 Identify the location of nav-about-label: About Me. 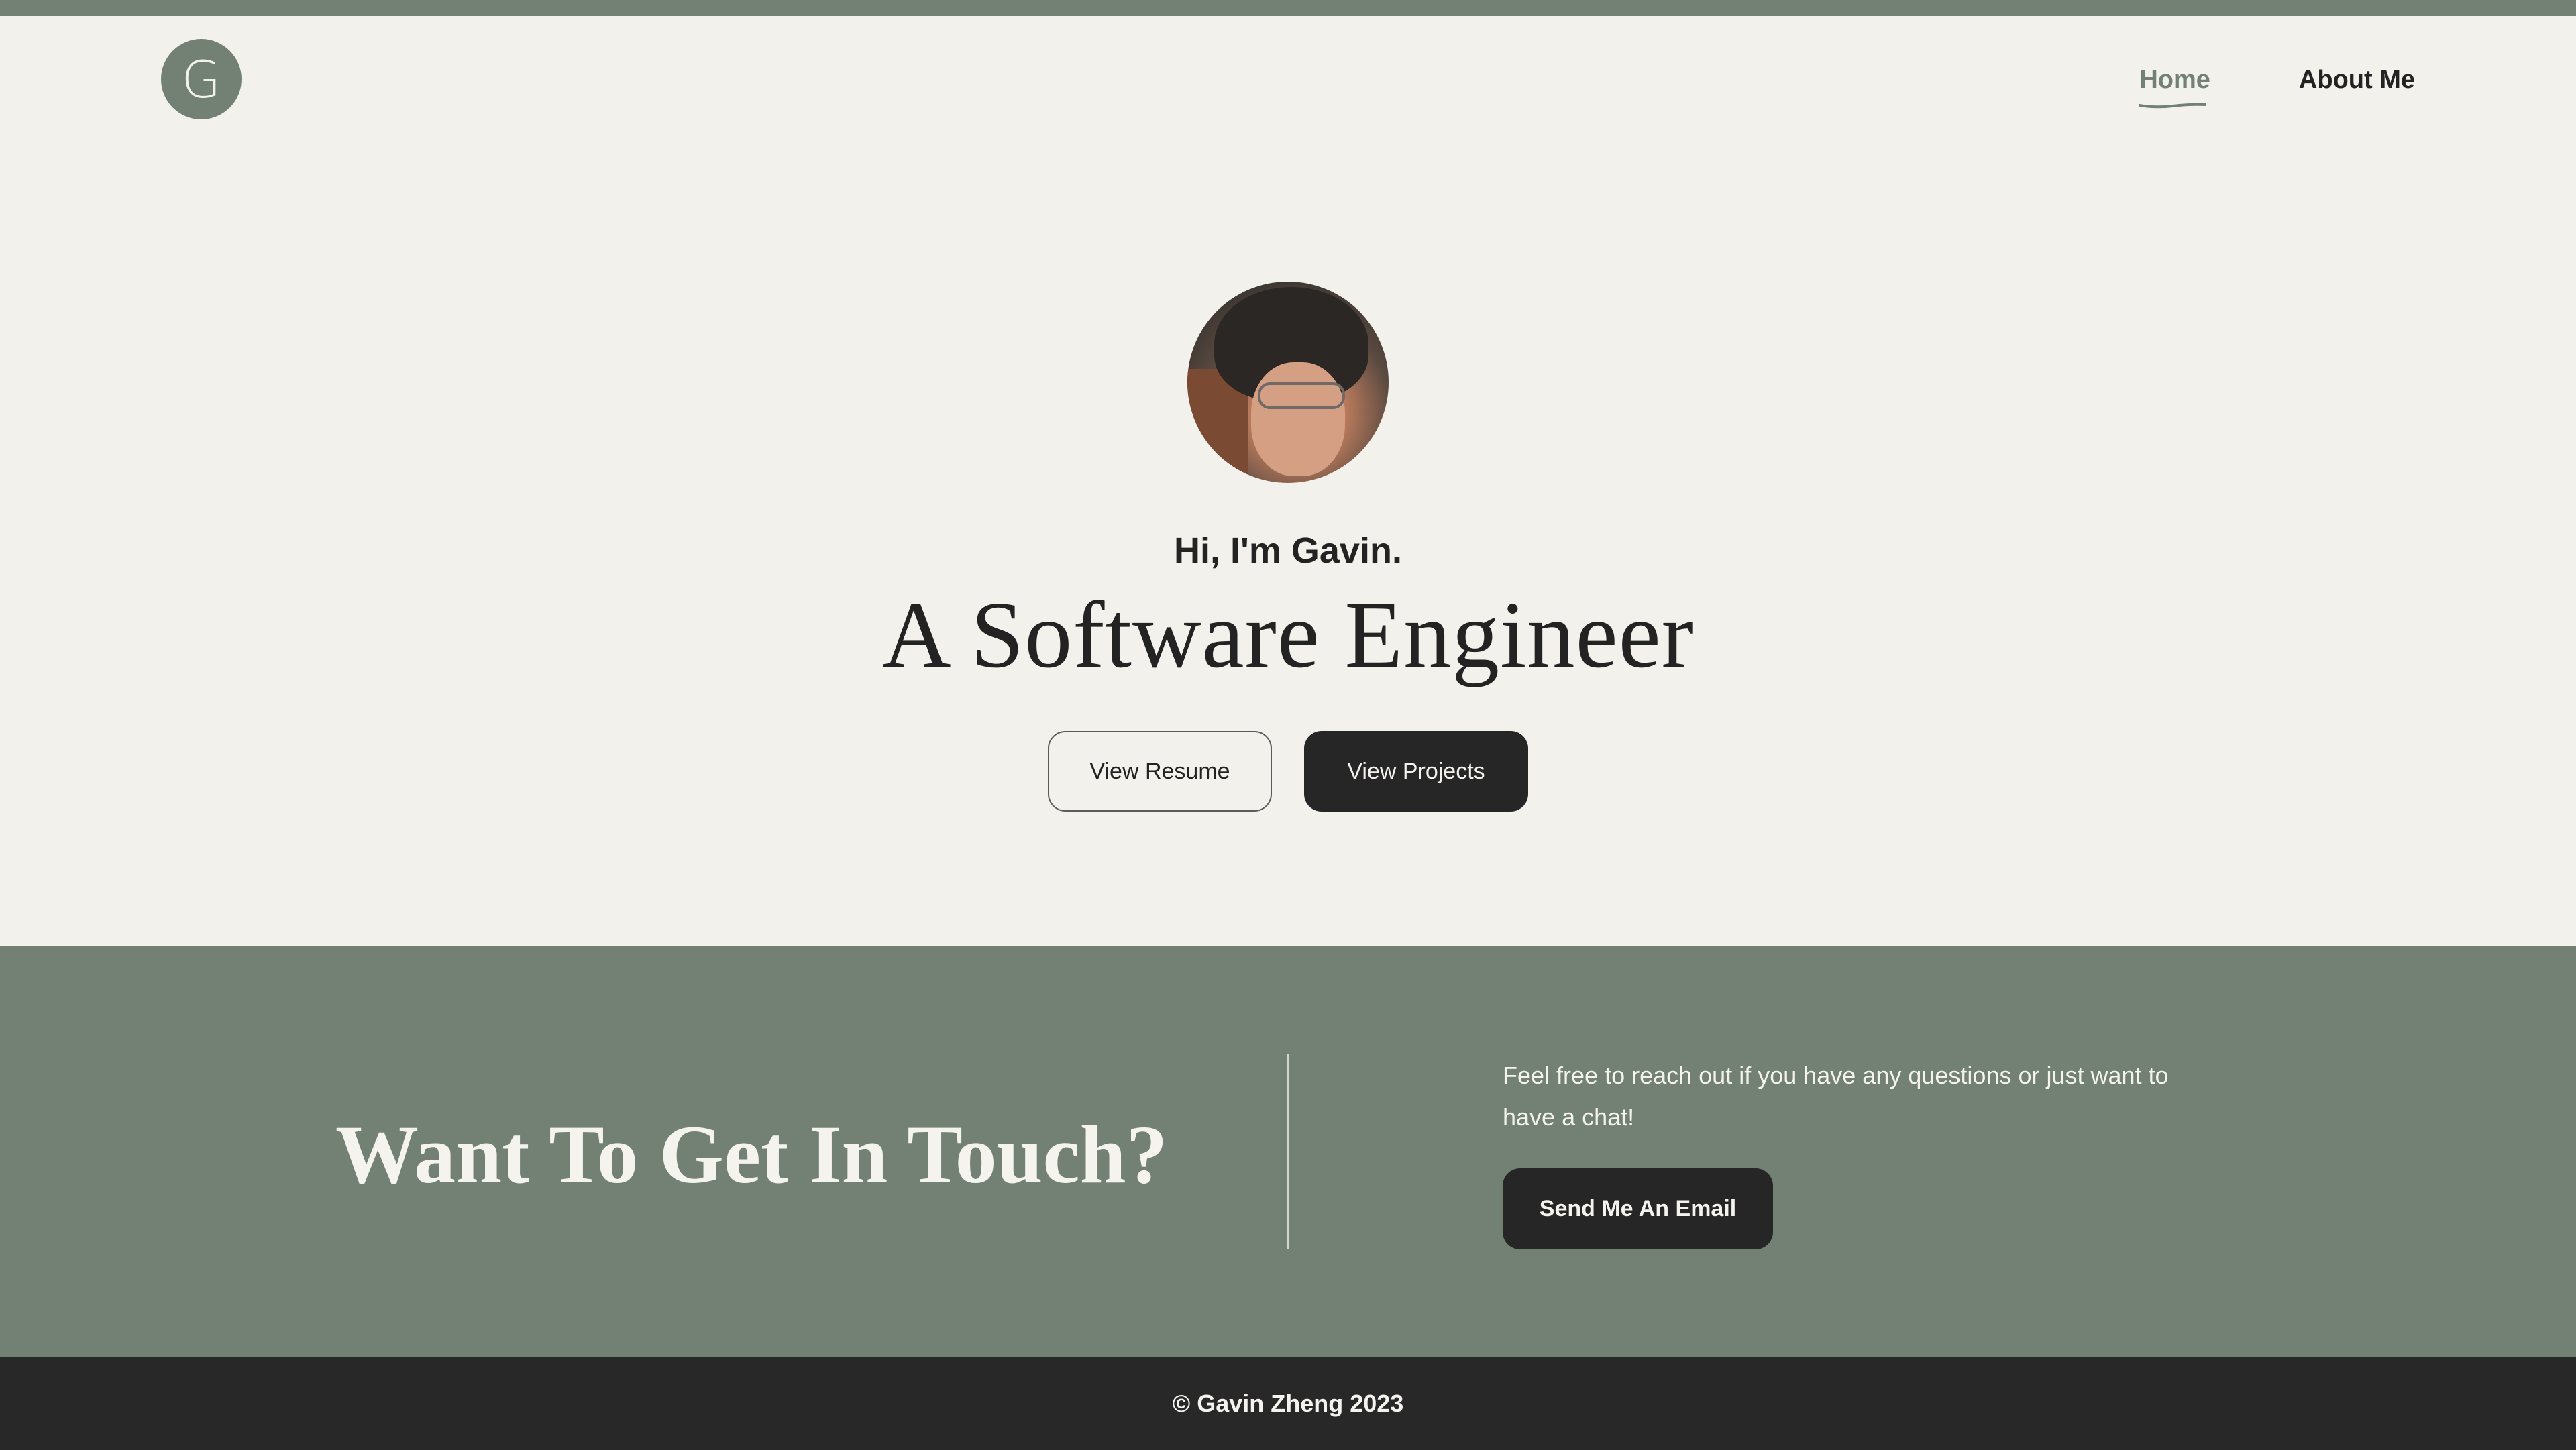
(2356, 80).